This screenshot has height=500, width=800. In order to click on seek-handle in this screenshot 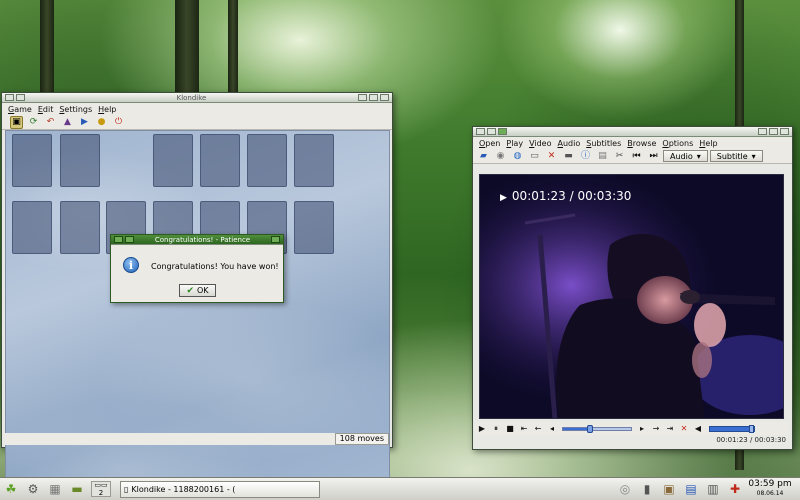, I will do `click(589, 428)`.